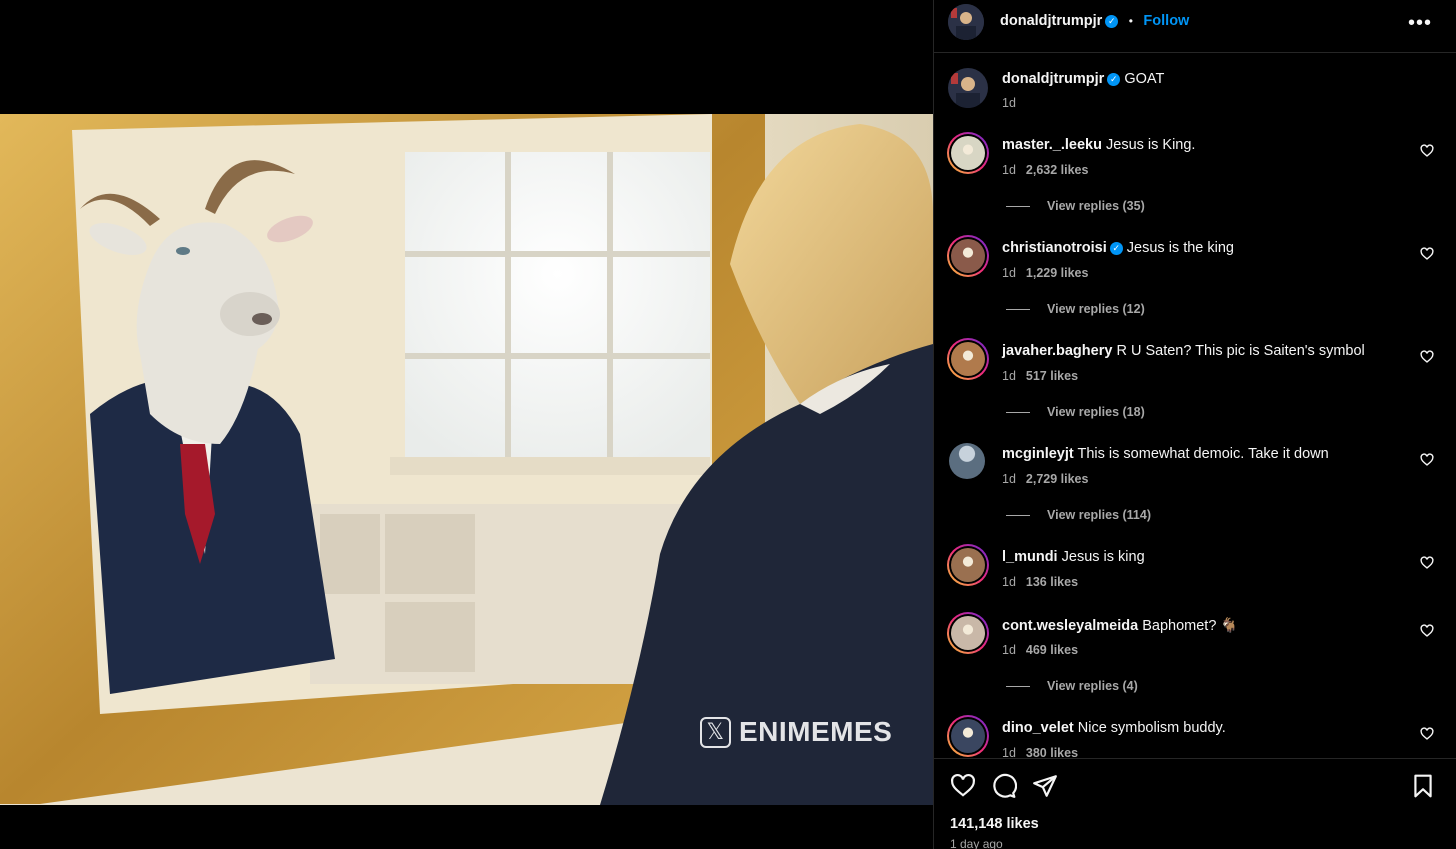 The width and height of the screenshot is (1456, 849). I want to click on view-replies-link: View replies (35), so click(1075, 206).